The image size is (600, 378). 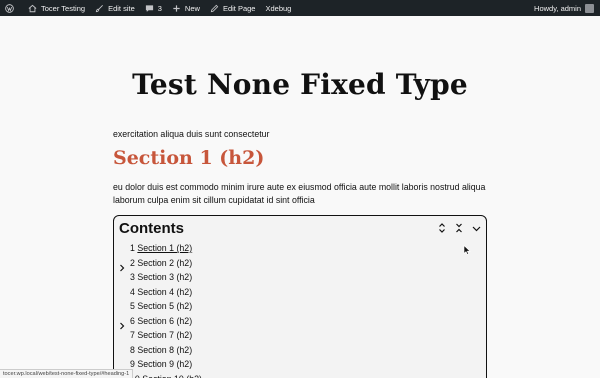 I want to click on edit-page-link: Edit Page, so click(x=233, y=8).